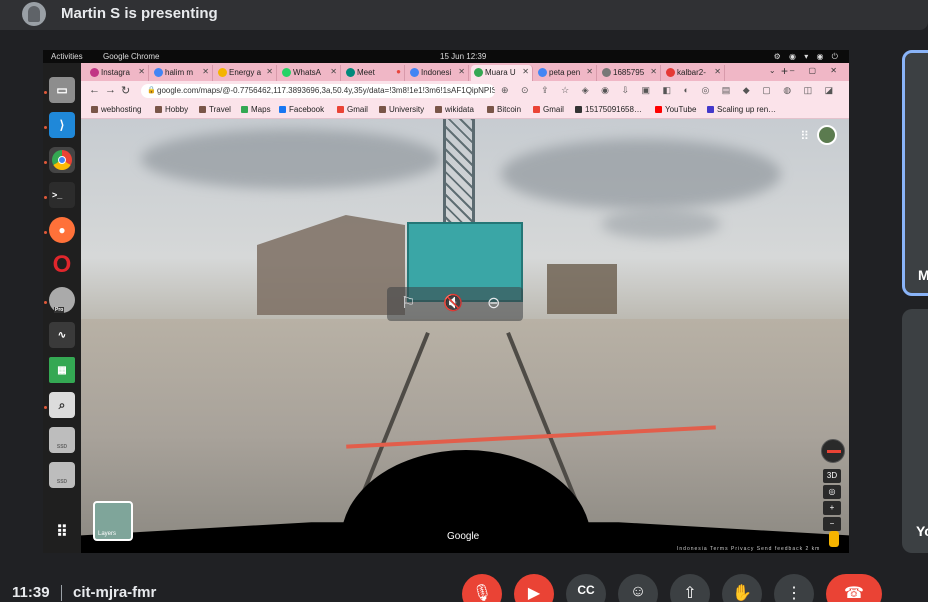  I want to click on opera-icon: O, so click(62, 264).